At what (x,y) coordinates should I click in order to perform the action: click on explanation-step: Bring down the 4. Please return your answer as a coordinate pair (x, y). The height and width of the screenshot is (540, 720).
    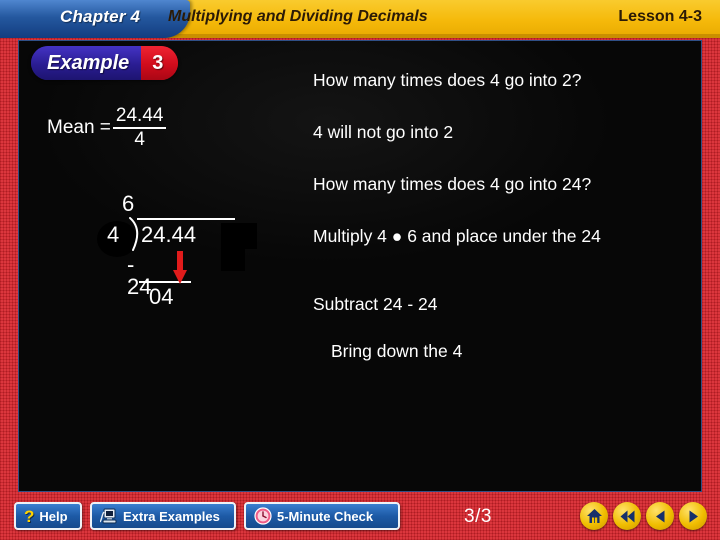
    Looking at the image, I should click on (397, 351).